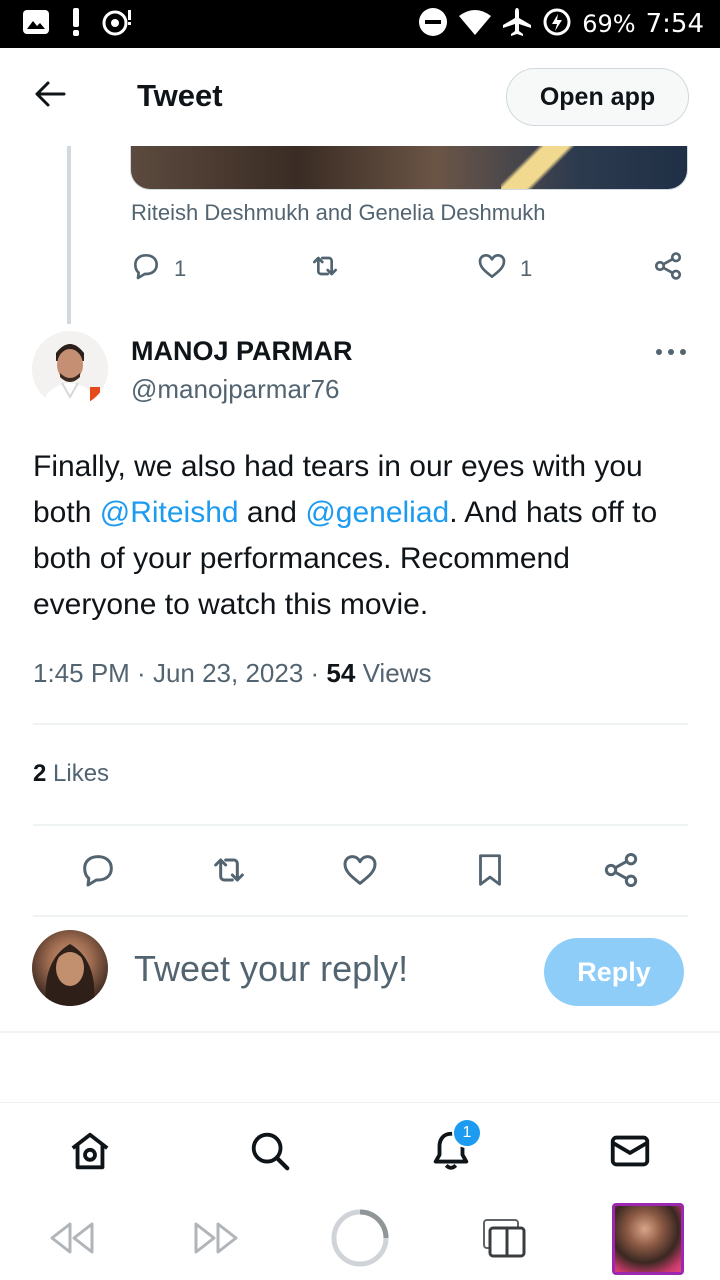  I want to click on more-options-button, so click(671, 352).